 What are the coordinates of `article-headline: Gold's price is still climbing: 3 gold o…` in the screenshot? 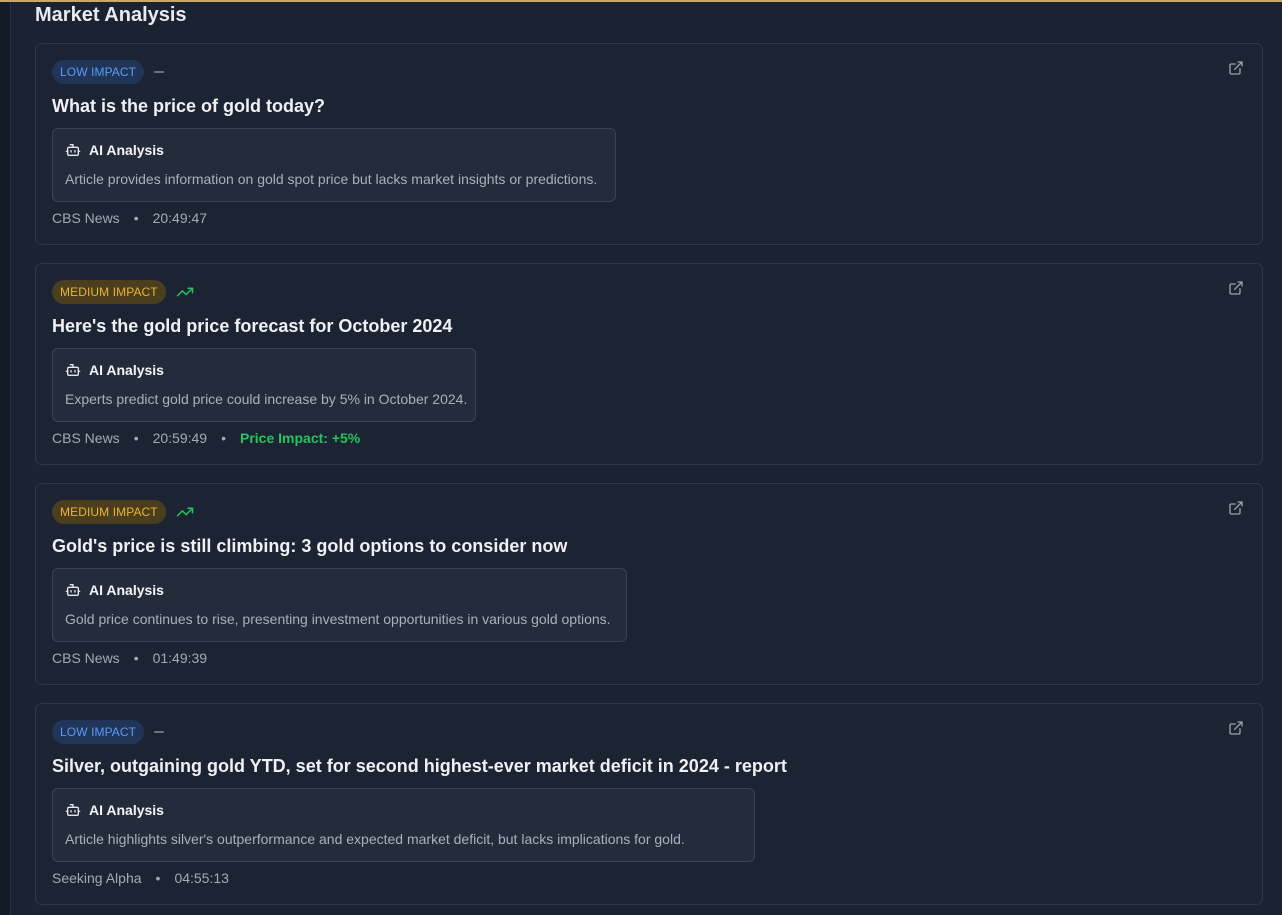 It's located at (309, 546).